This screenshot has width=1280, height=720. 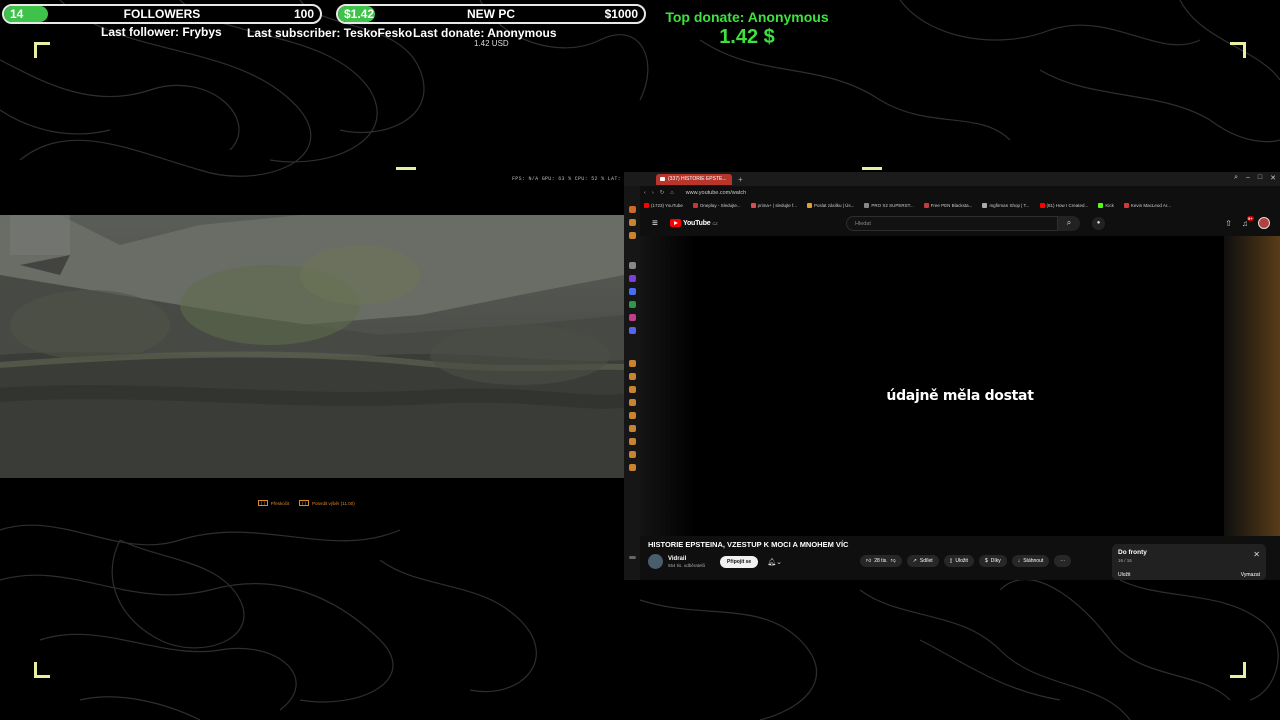 What do you see at coordinates (716, 193) in the screenshot?
I see `url-field: www.youtube.com/watch` at bounding box center [716, 193].